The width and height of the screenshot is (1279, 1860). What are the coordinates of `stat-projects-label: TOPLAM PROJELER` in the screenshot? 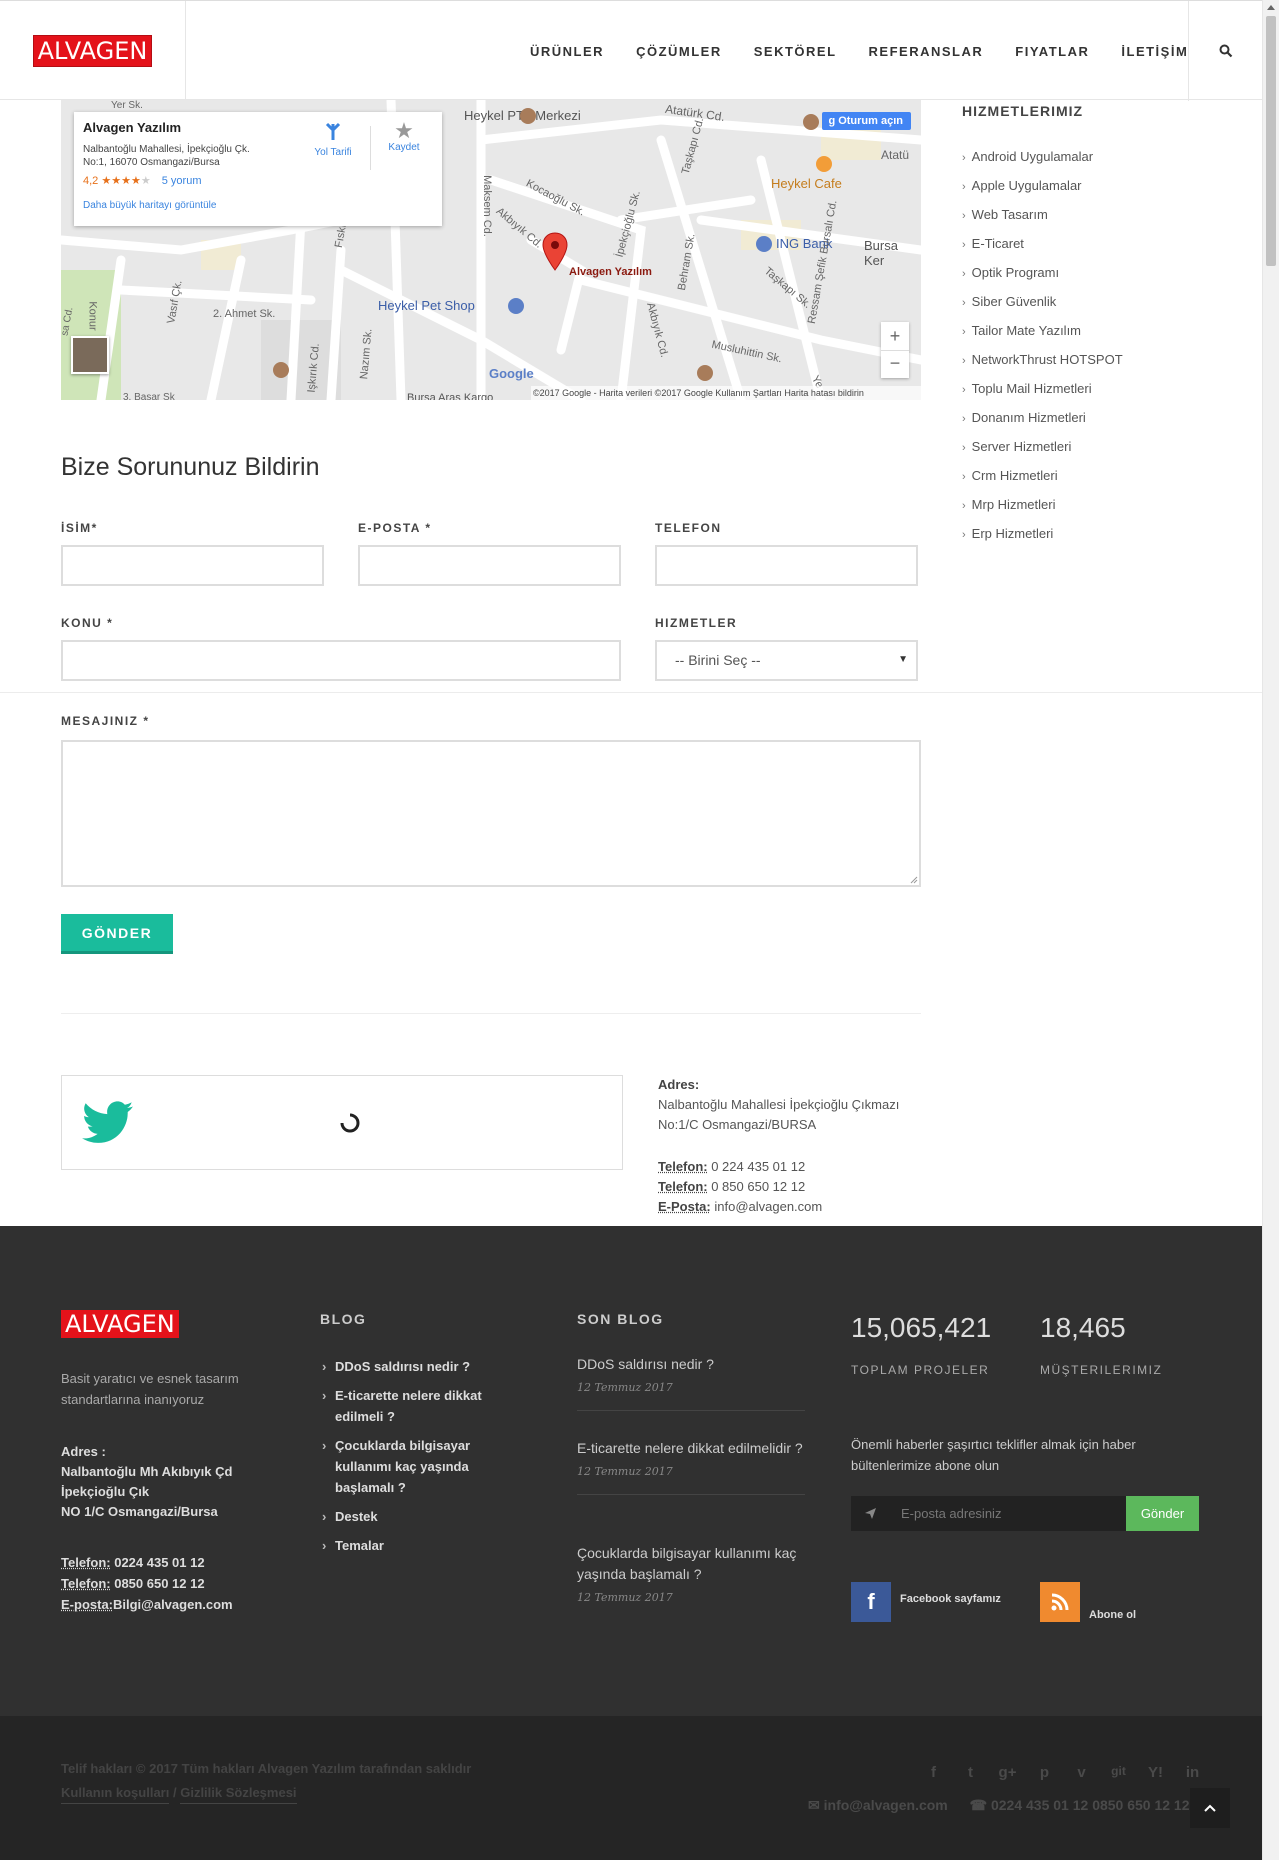 It's located at (920, 1370).